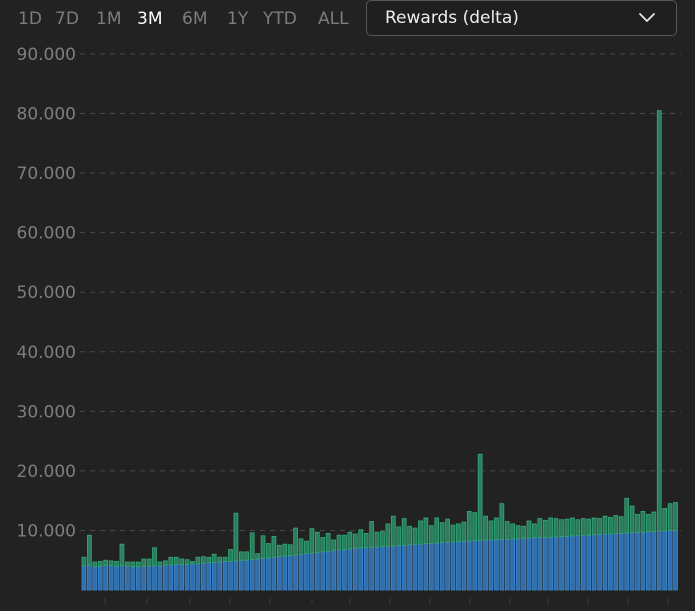 Image resolution: width=695 pixels, height=611 pixels. What do you see at coordinates (149, 19) in the screenshot?
I see `timeframe-3m: 3M` at bounding box center [149, 19].